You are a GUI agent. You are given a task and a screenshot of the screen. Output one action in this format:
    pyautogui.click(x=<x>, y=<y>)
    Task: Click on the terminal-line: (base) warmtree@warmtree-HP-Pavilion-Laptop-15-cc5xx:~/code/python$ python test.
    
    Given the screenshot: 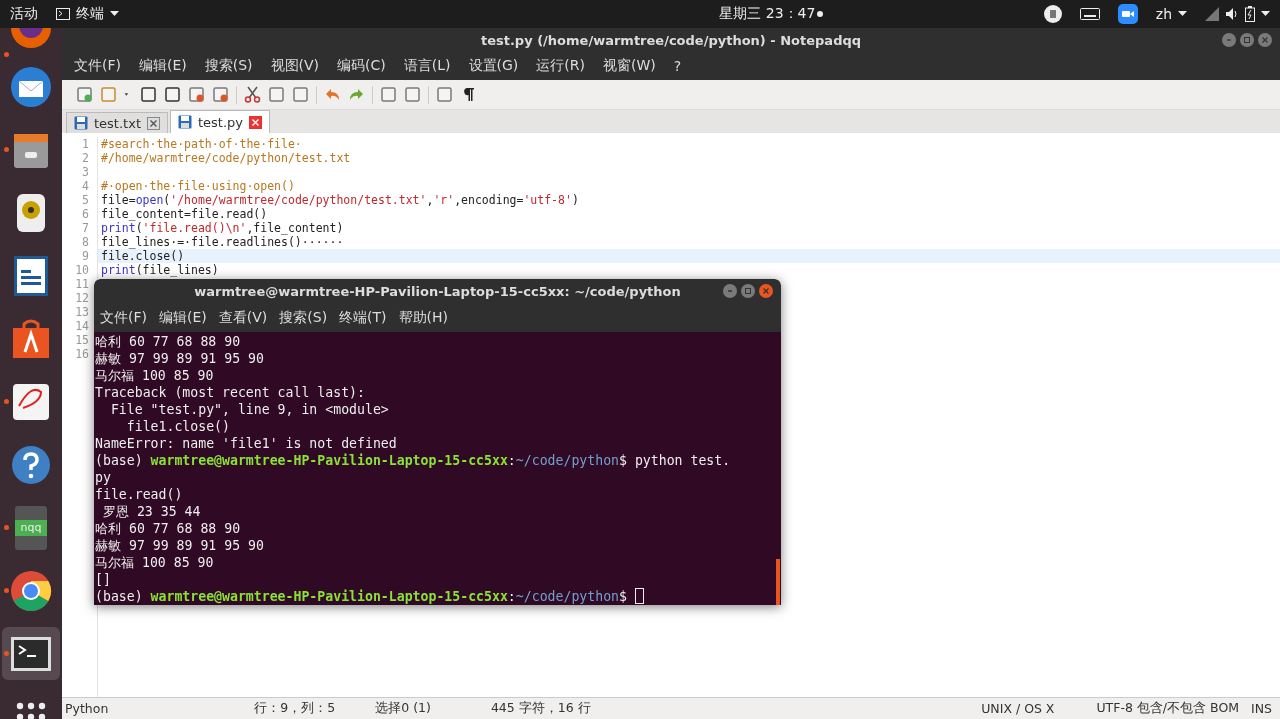 What is the action you would take?
    pyautogui.click(x=413, y=460)
    